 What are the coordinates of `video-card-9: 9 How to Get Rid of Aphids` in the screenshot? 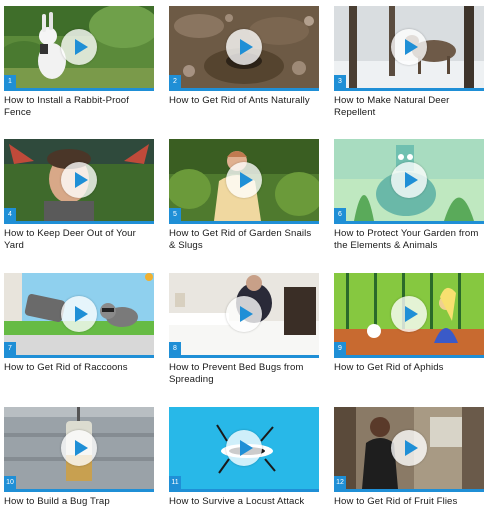 It's located at (409, 323).